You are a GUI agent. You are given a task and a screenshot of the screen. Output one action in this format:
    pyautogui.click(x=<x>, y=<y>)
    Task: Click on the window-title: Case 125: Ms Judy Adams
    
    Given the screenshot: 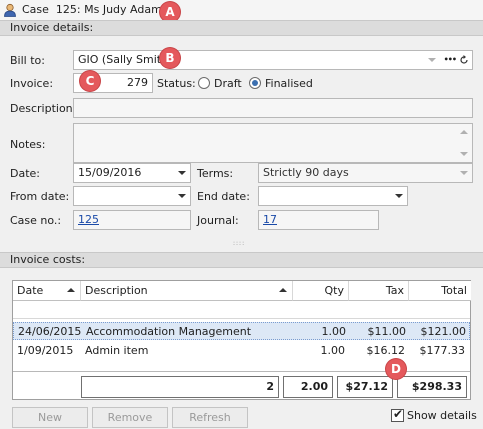 What is the action you would take?
    pyautogui.click(x=95, y=9)
    